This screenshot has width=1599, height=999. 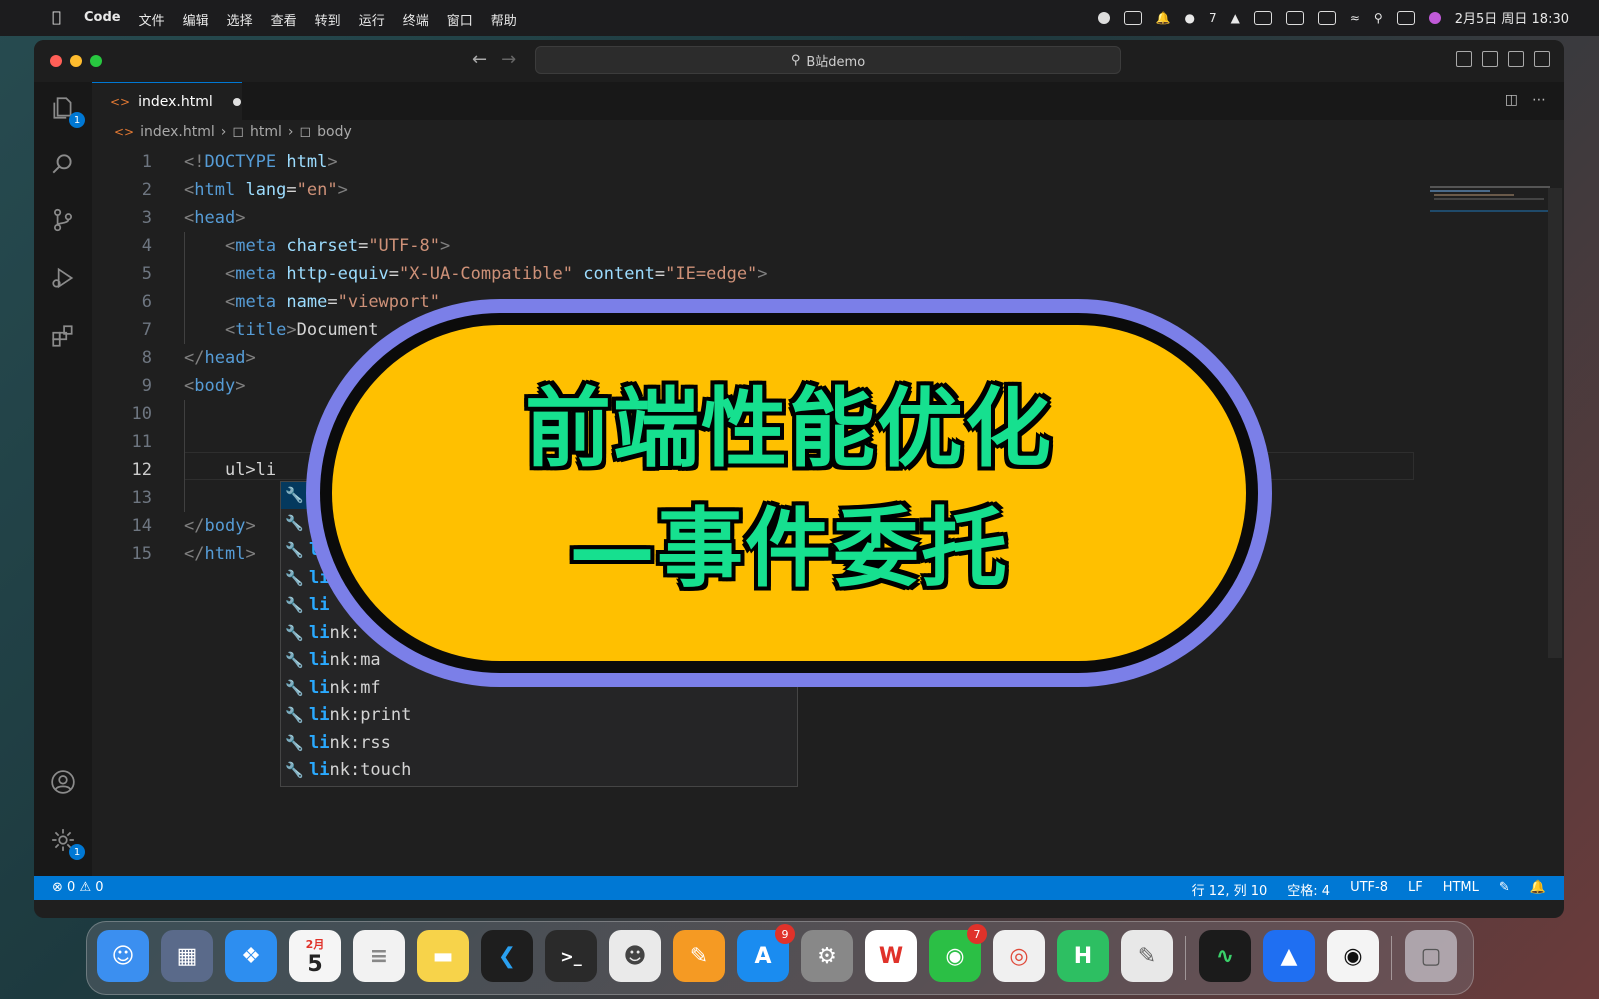 I want to click on suggestion-item: 🔧 link:touch, so click(x=539, y=770).